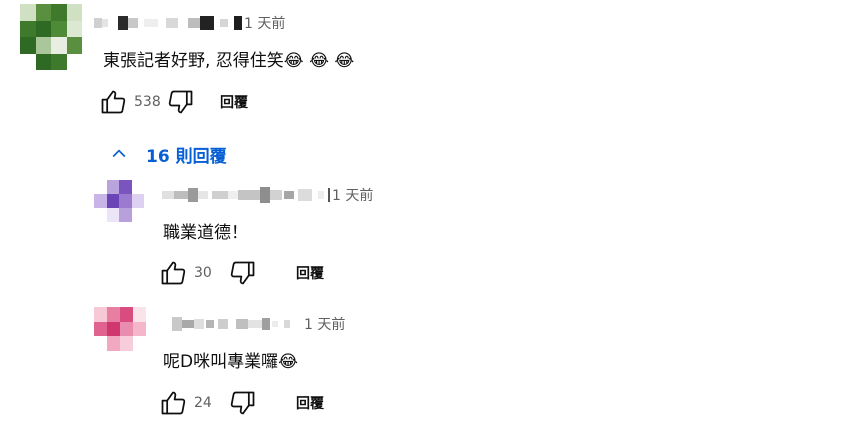 The width and height of the screenshot is (847, 427). What do you see at coordinates (205, 233) in the screenshot?
I see `reply-text: 職業道德！` at bounding box center [205, 233].